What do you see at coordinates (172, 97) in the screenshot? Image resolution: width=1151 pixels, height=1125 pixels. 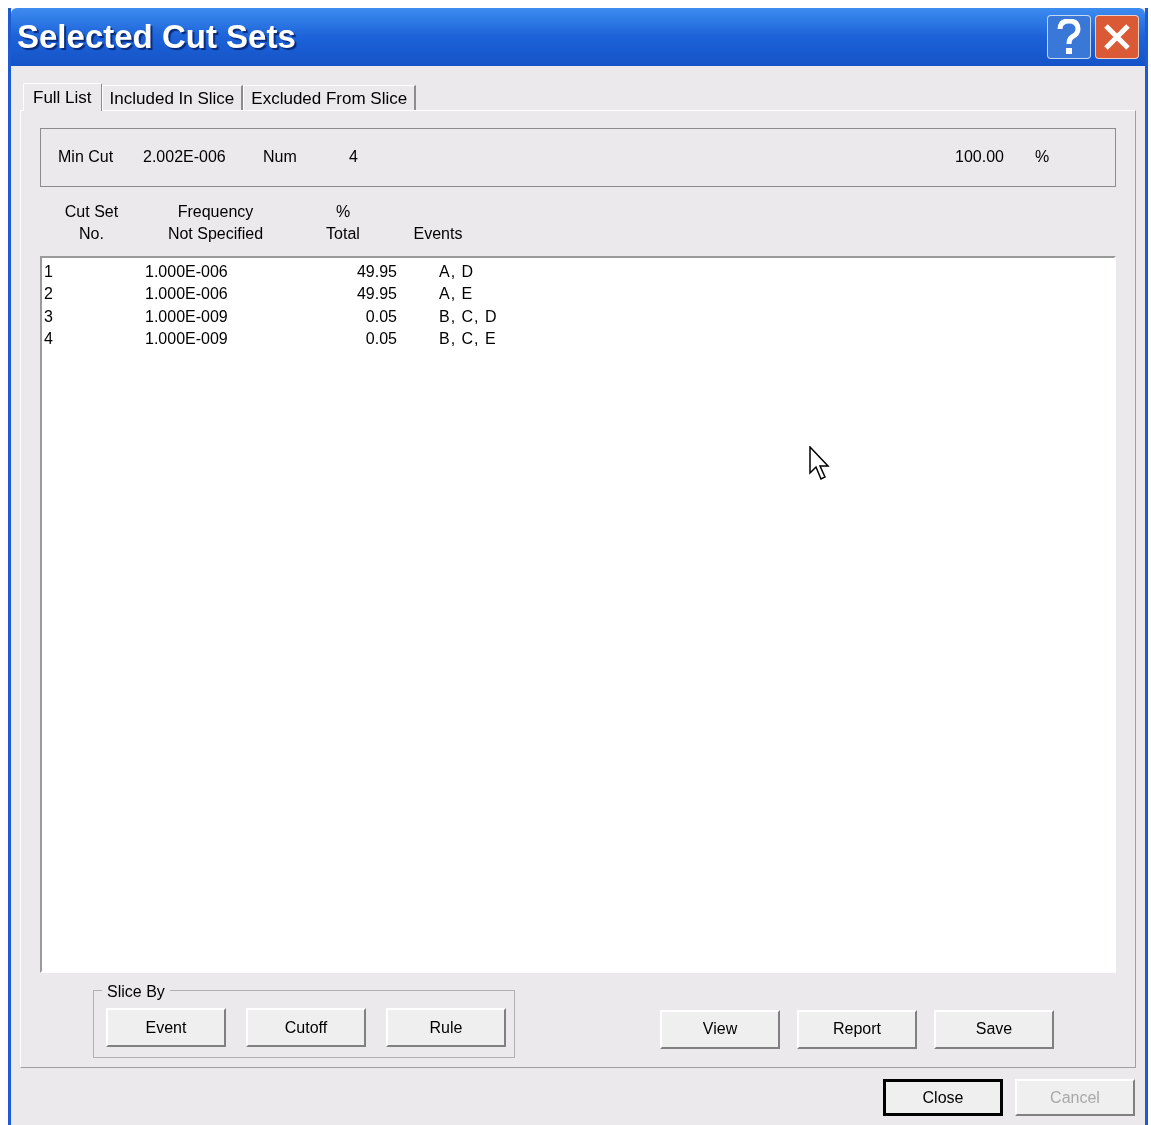 I see `tab: Included In Slice` at bounding box center [172, 97].